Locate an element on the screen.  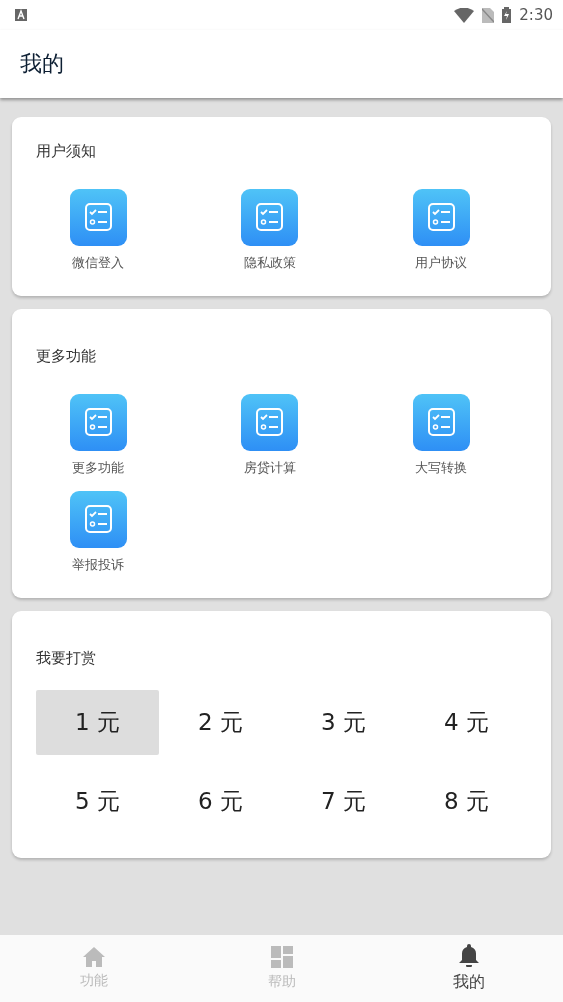
feature-tile: 举报投诉 is located at coordinates (98, 532).